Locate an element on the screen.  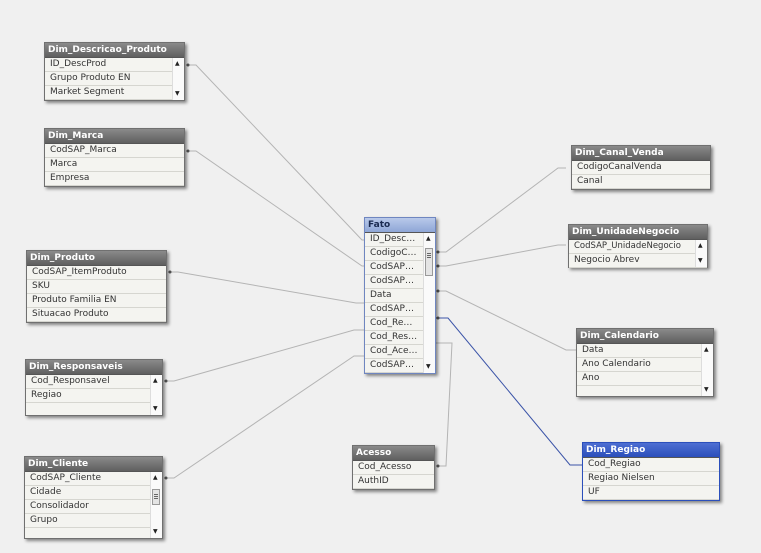
field-row: CodigoCanalVenda is located at coordinates (641, 168).